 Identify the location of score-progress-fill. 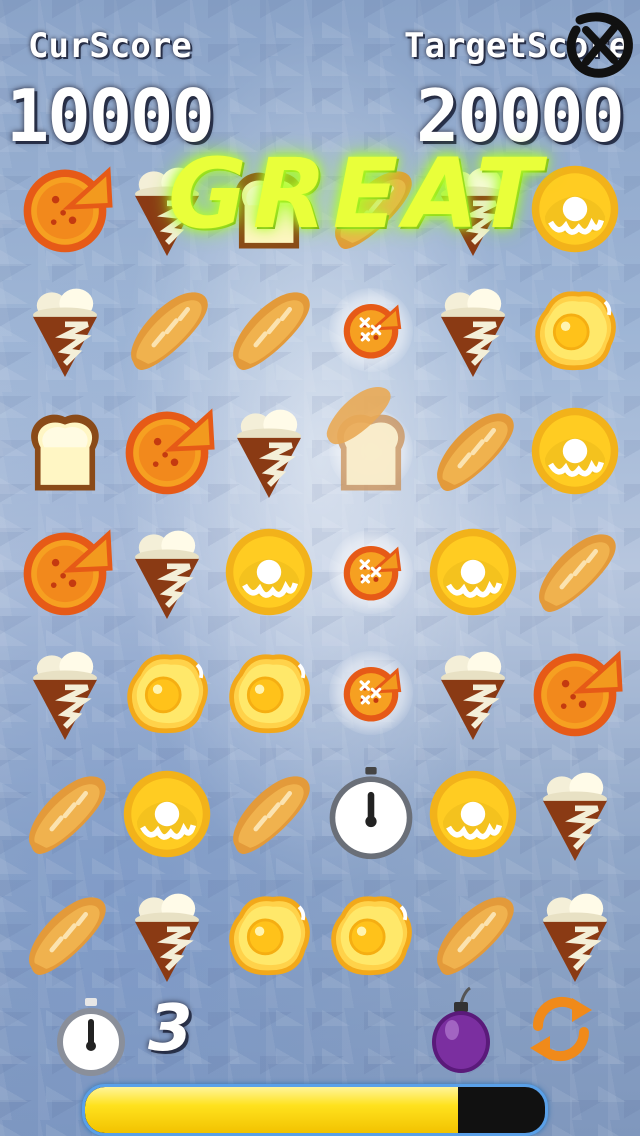
(271, 1110).